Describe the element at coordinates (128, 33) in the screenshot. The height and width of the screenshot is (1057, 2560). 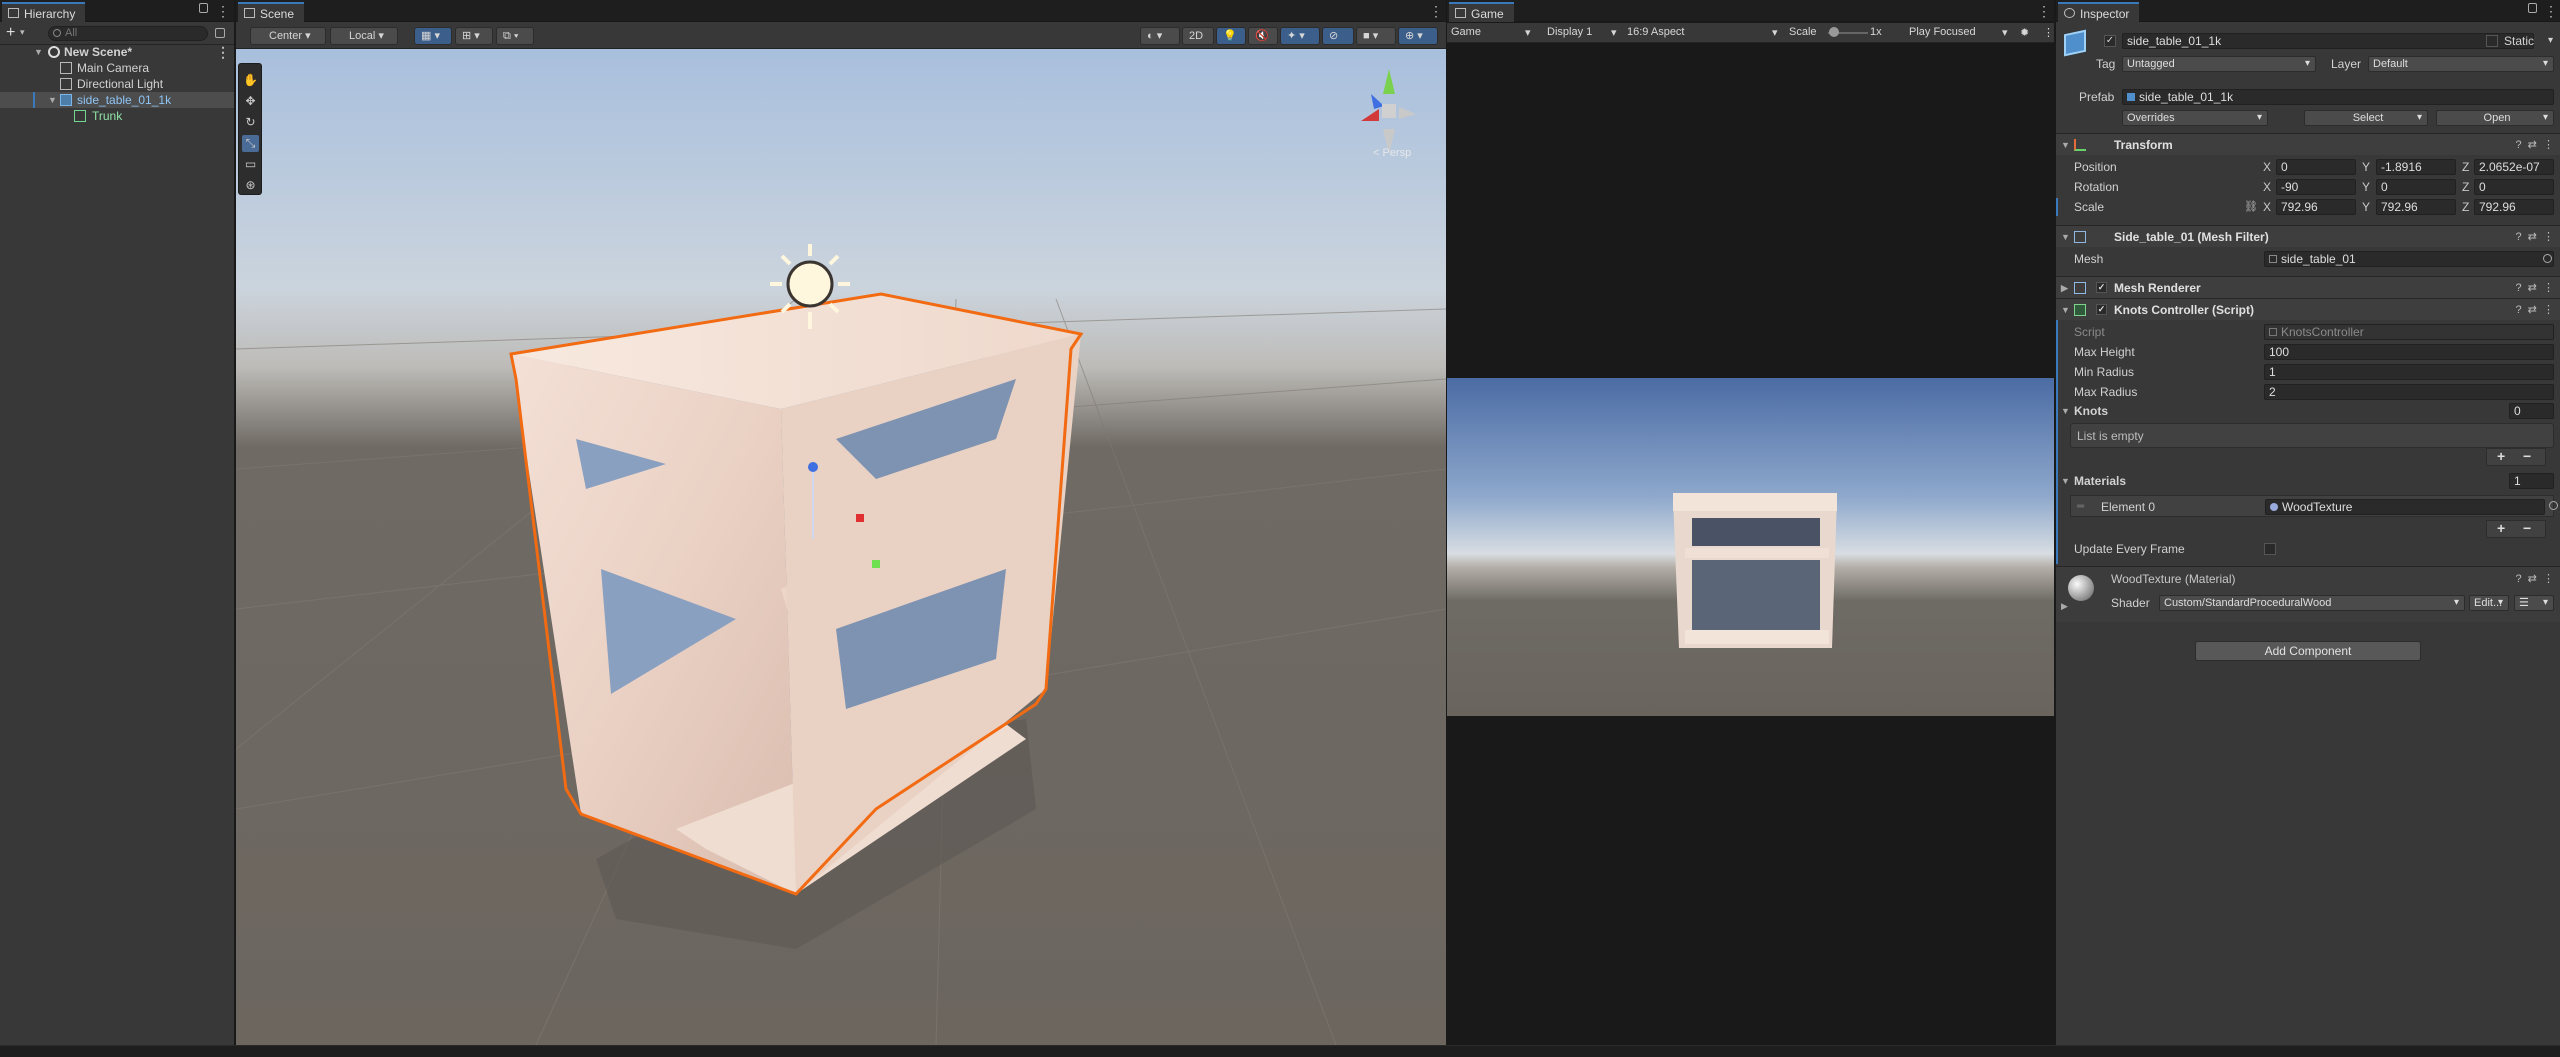
I see `hierarchy-search-input: All` at that location.